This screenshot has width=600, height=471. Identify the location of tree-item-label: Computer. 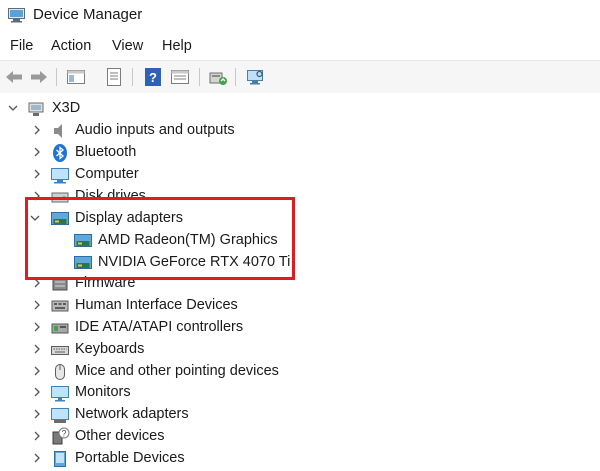
(107, 174).